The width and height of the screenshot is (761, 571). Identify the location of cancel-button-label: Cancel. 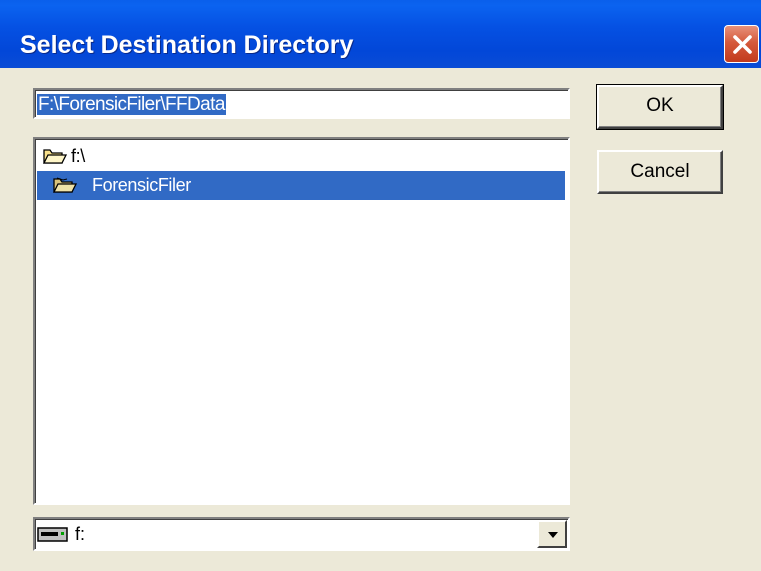
(660, 171).